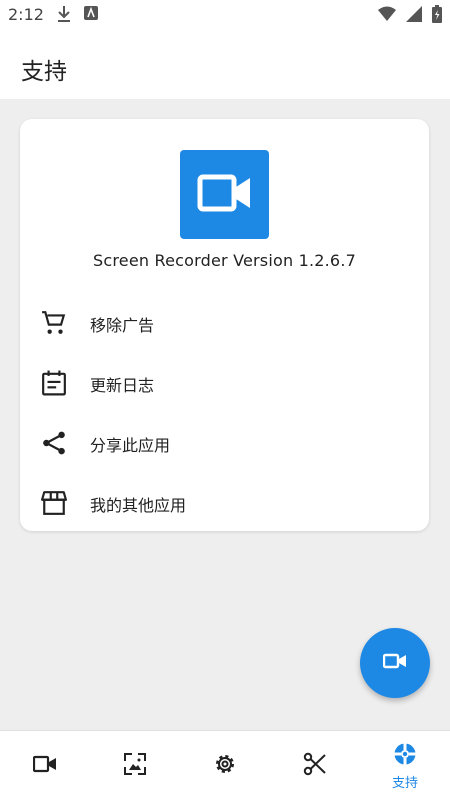 The height and width of the screenshot is (801, 450). I want to click on battery-icon, so click(437, 16).